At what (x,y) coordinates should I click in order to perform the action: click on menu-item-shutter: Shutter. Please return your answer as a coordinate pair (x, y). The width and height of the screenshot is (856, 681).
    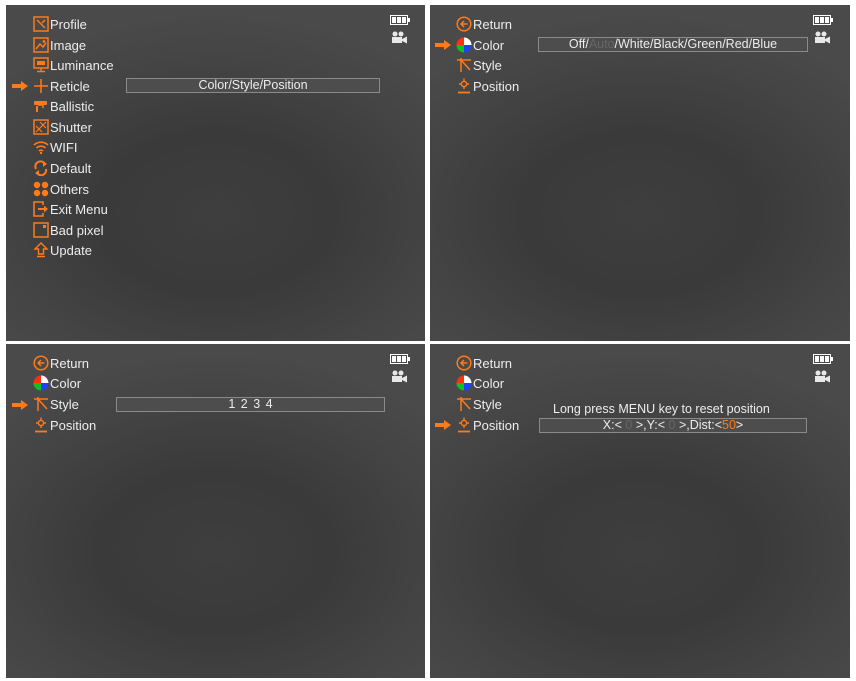
    Looking at the image, I should click on (62, 127).